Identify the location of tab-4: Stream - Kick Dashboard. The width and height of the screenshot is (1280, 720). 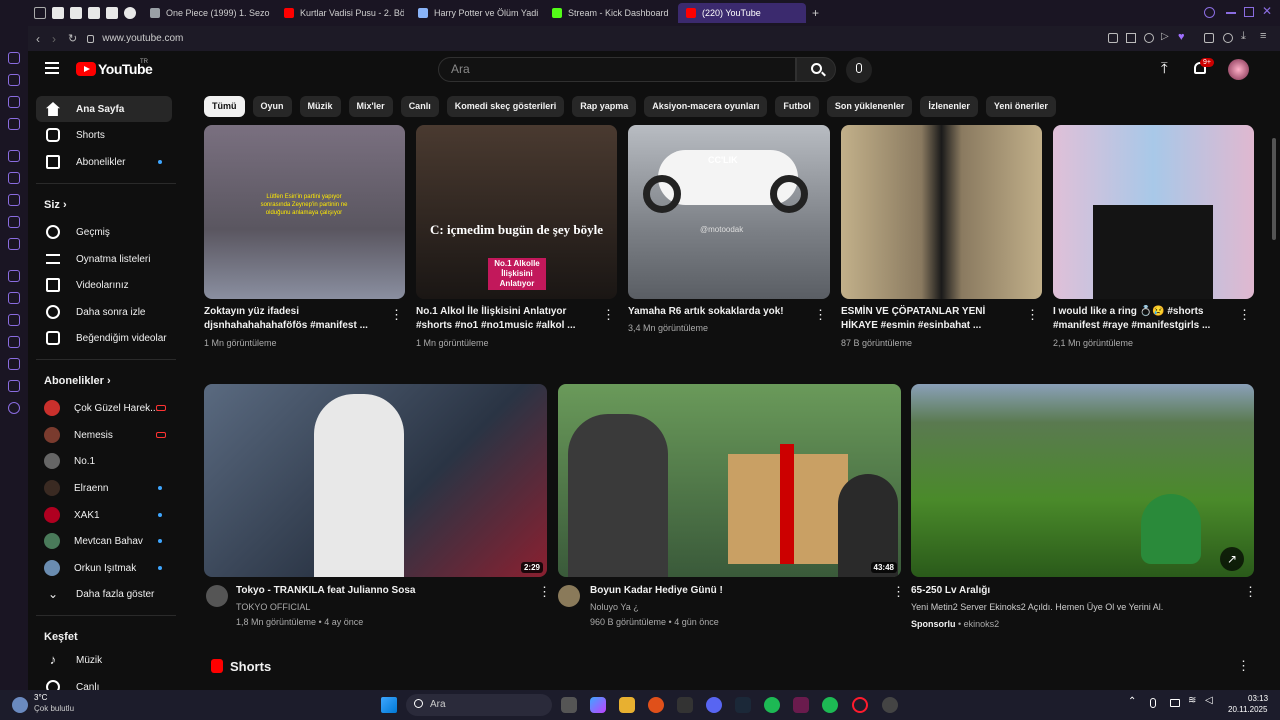
(608, 13).